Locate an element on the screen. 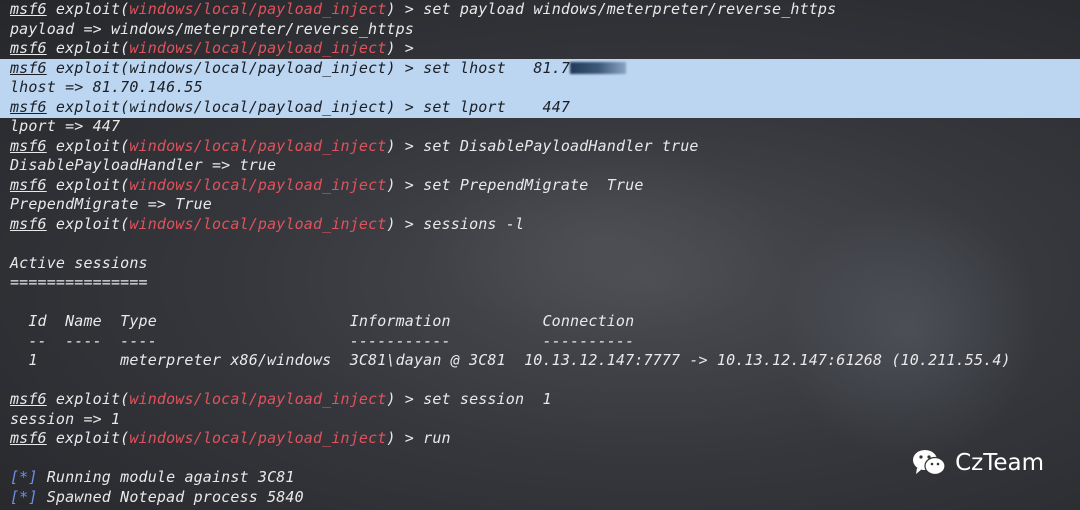 This screenshot has width=1080, height=510. output-line: PrependMigrate => True is located at coordinates (545, 205).